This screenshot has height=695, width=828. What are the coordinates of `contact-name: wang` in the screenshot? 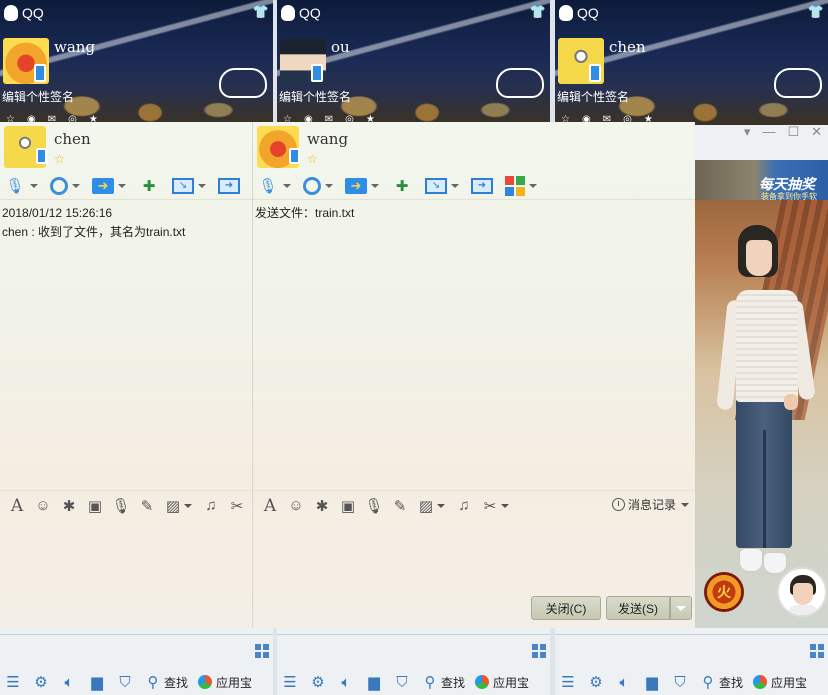 It's located at (327, 139).